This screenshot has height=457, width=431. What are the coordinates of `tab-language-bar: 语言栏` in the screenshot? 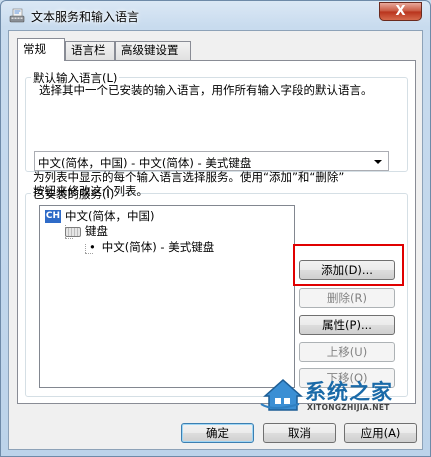 It's located at (90, 50).